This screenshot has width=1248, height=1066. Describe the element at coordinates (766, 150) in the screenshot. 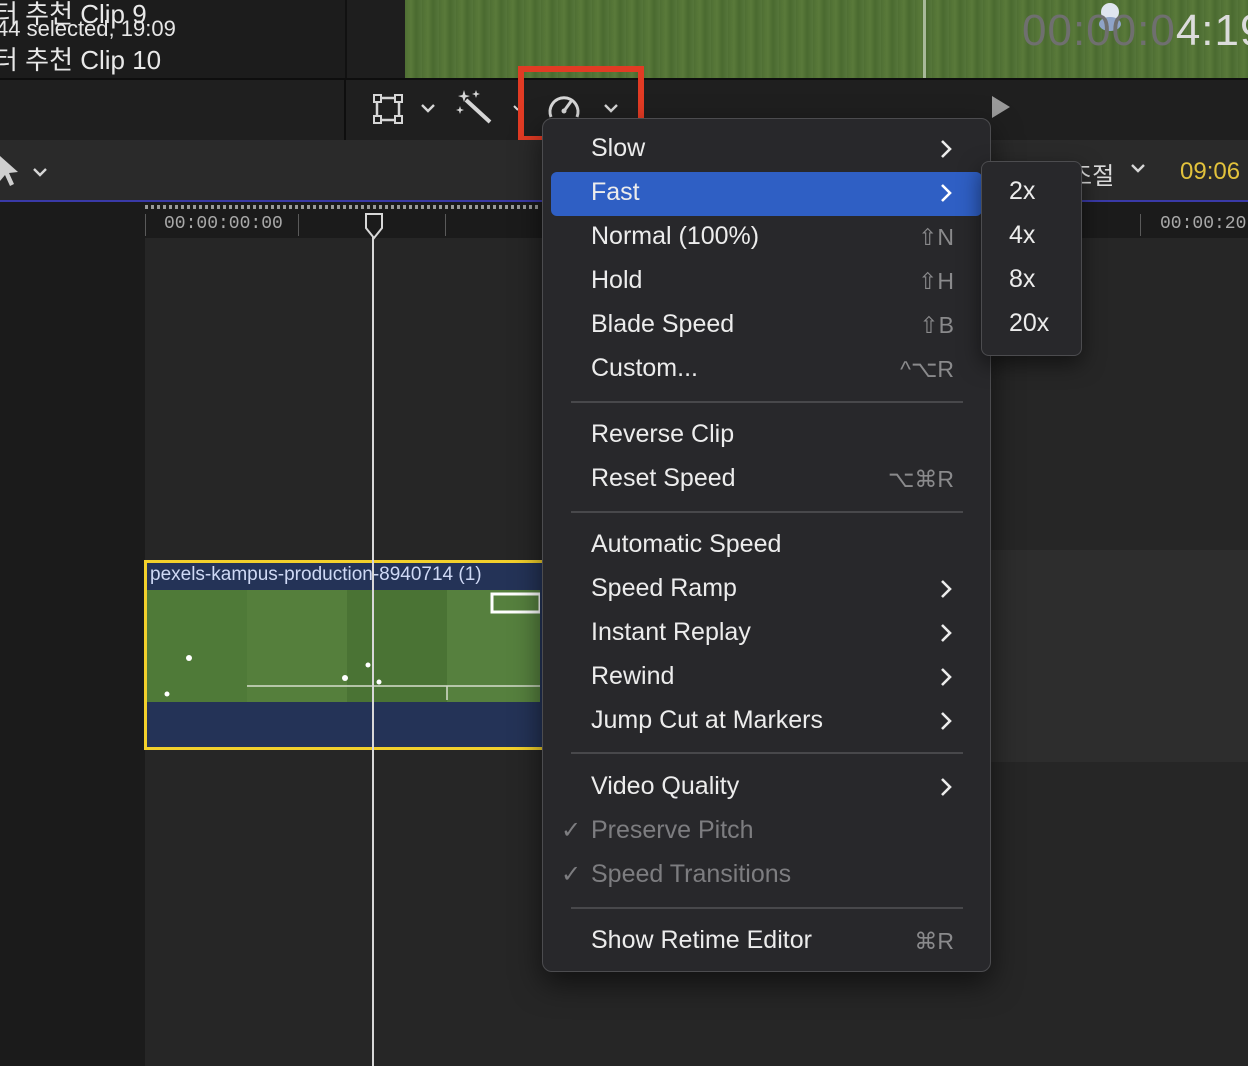

I see `menu-item-slow: Slow` at that location.